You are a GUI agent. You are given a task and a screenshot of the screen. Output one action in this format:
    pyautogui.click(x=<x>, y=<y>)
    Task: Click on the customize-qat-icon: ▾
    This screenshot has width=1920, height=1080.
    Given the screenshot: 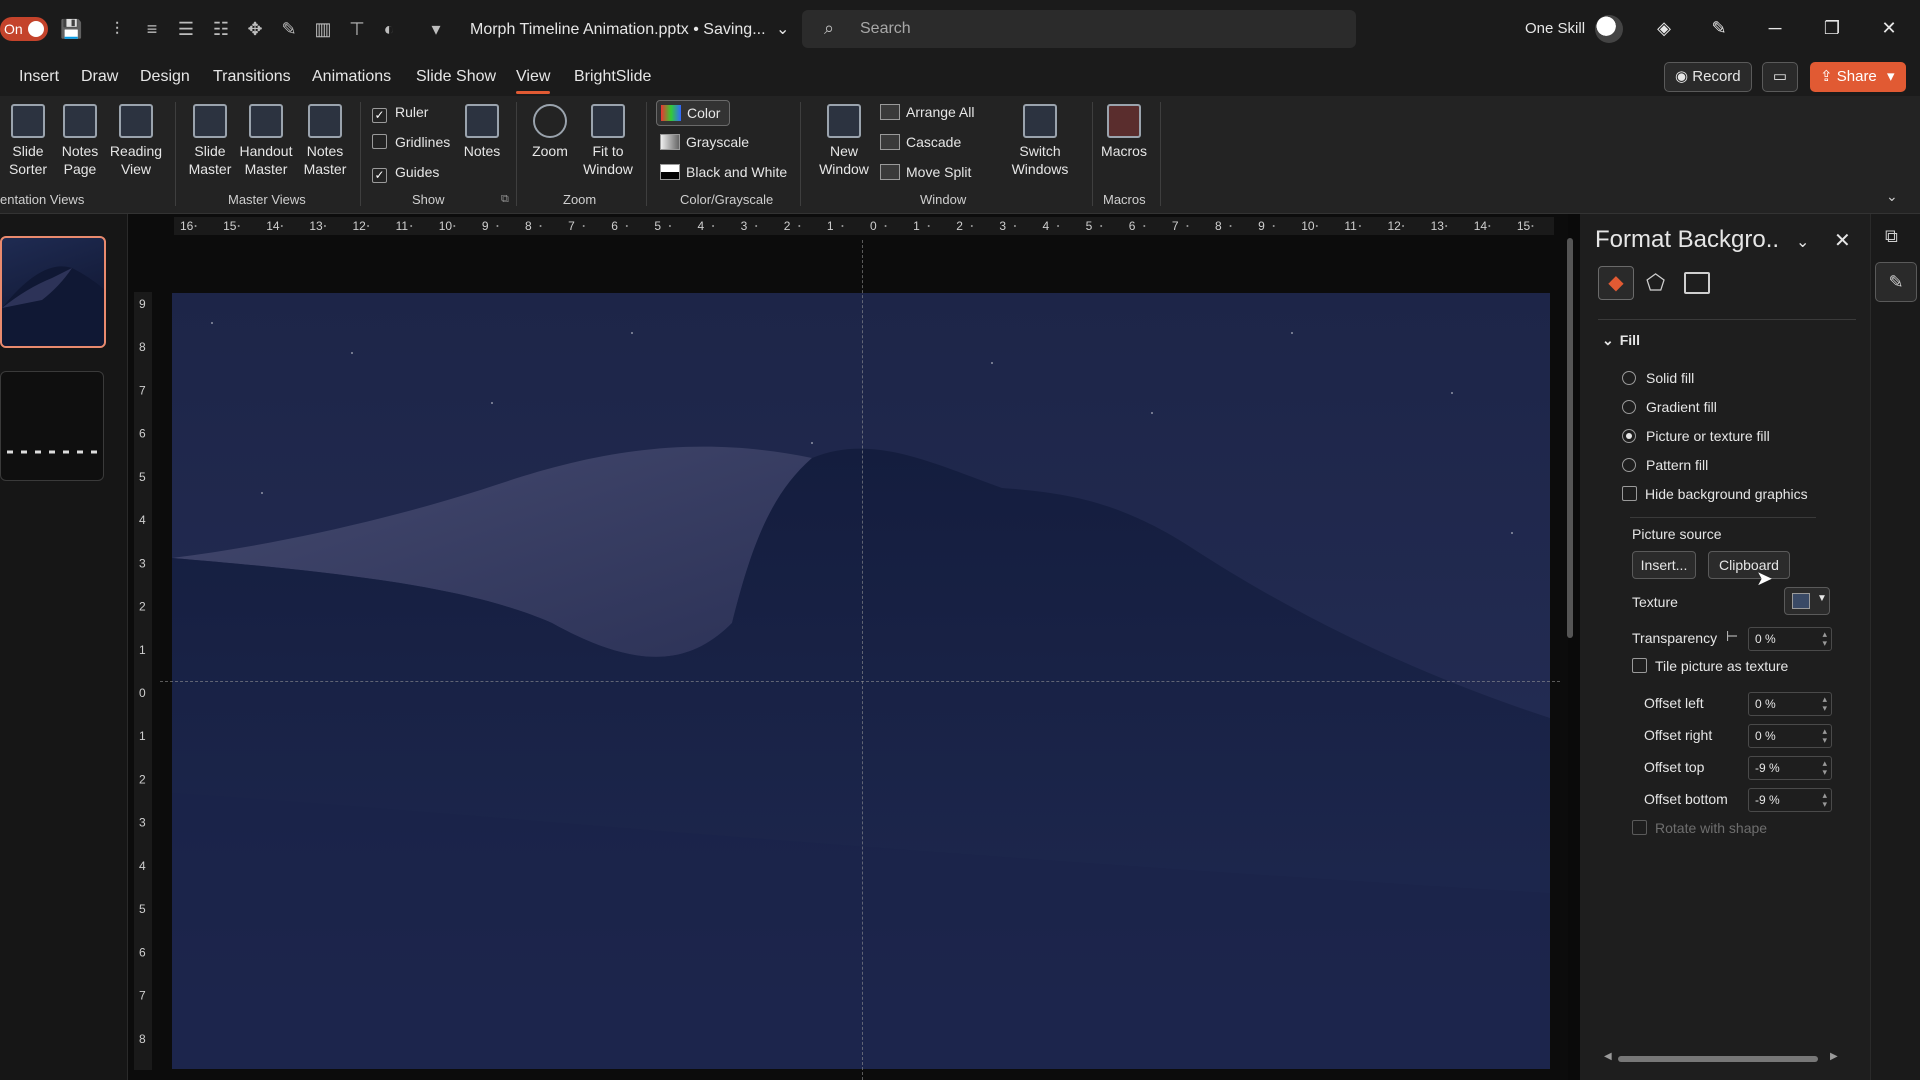 What is the action you would take?
    pyautogui.click(x=436, y=29)
    